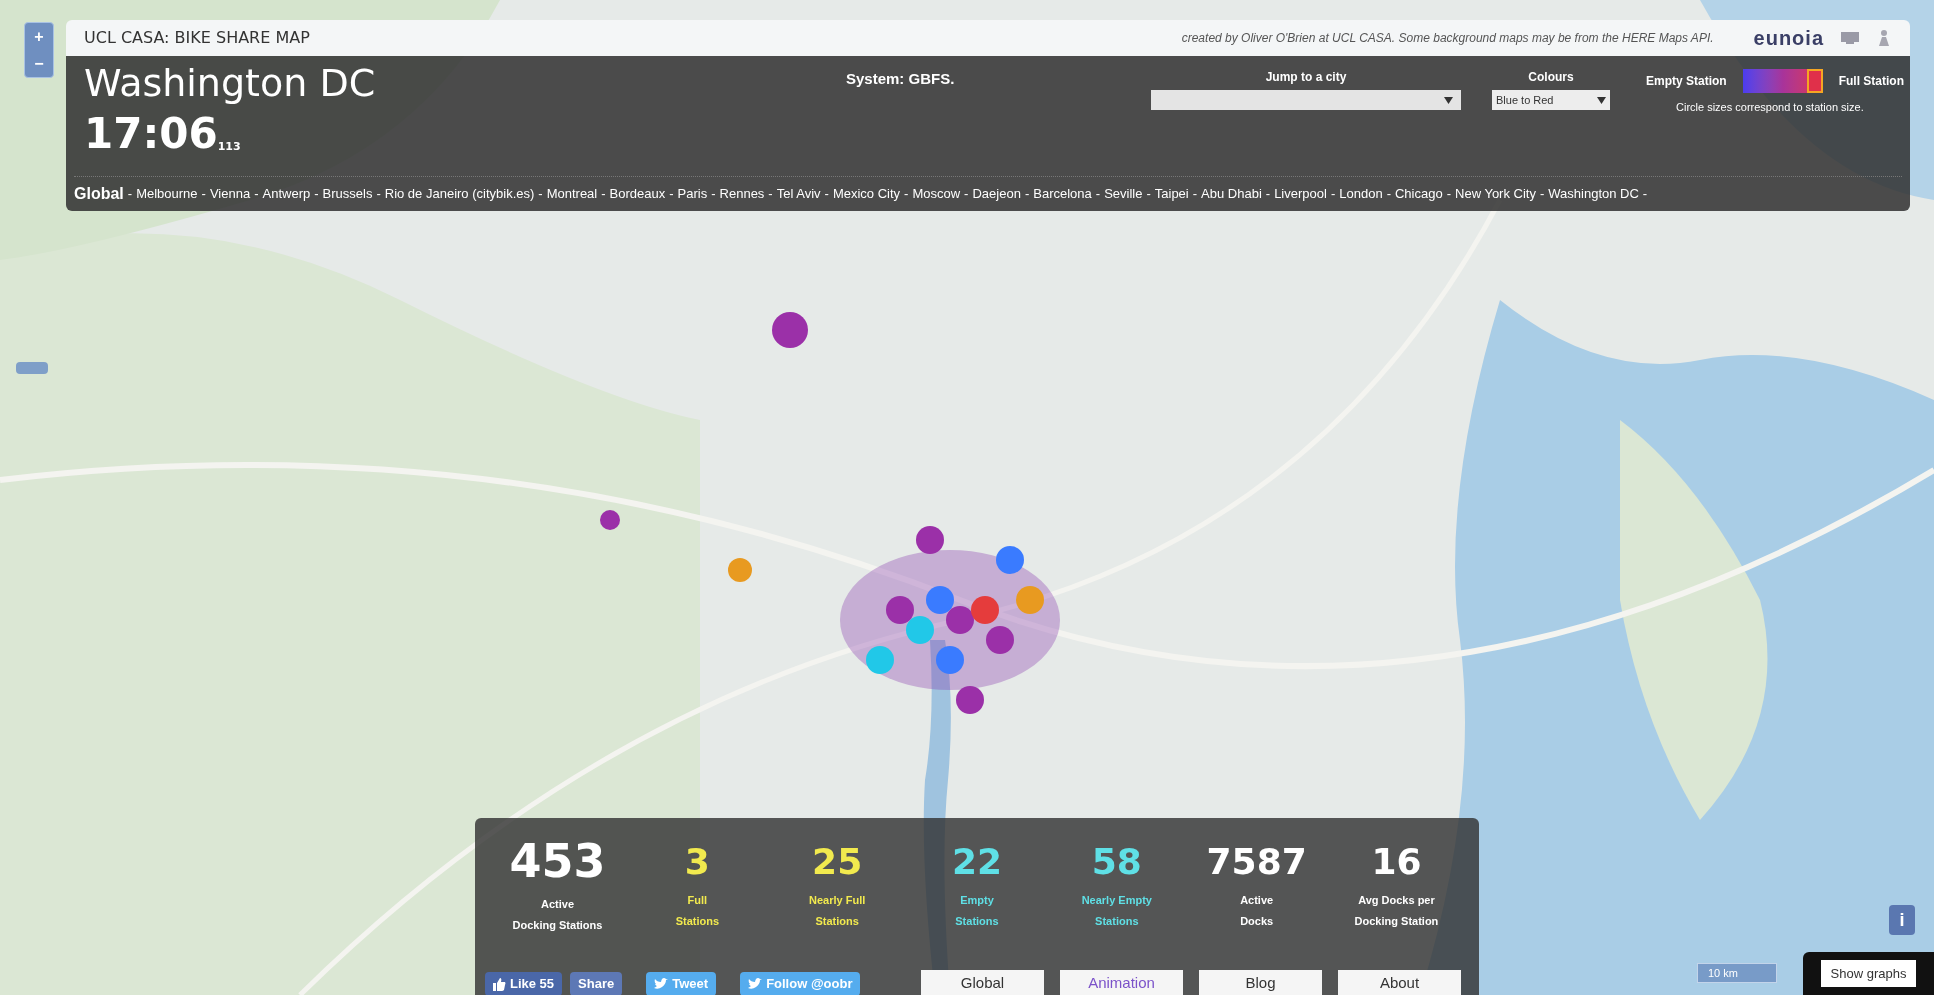 The image size is (1934, 995). Describe the element at coordinates (1686, 81) in the screenshot. I see `legend-empty-label: Empty Station` at that location.